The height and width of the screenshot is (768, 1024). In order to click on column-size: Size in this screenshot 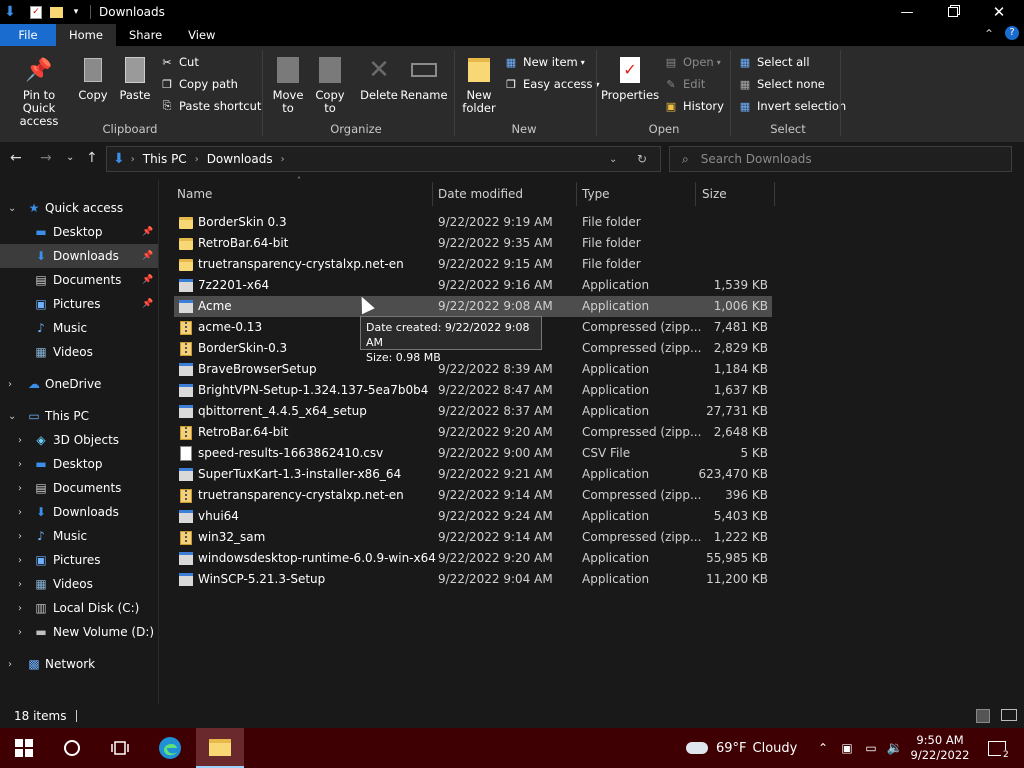, I will do `click(714, 194)`.